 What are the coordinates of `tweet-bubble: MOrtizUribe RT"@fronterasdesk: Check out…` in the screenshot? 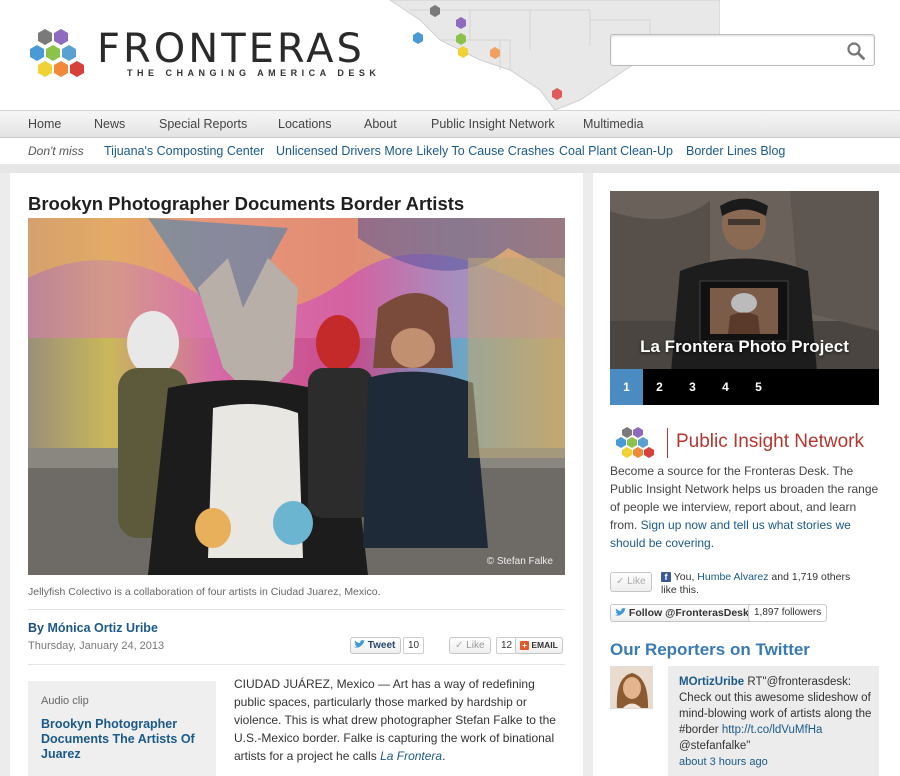 It's located at (773, 721).